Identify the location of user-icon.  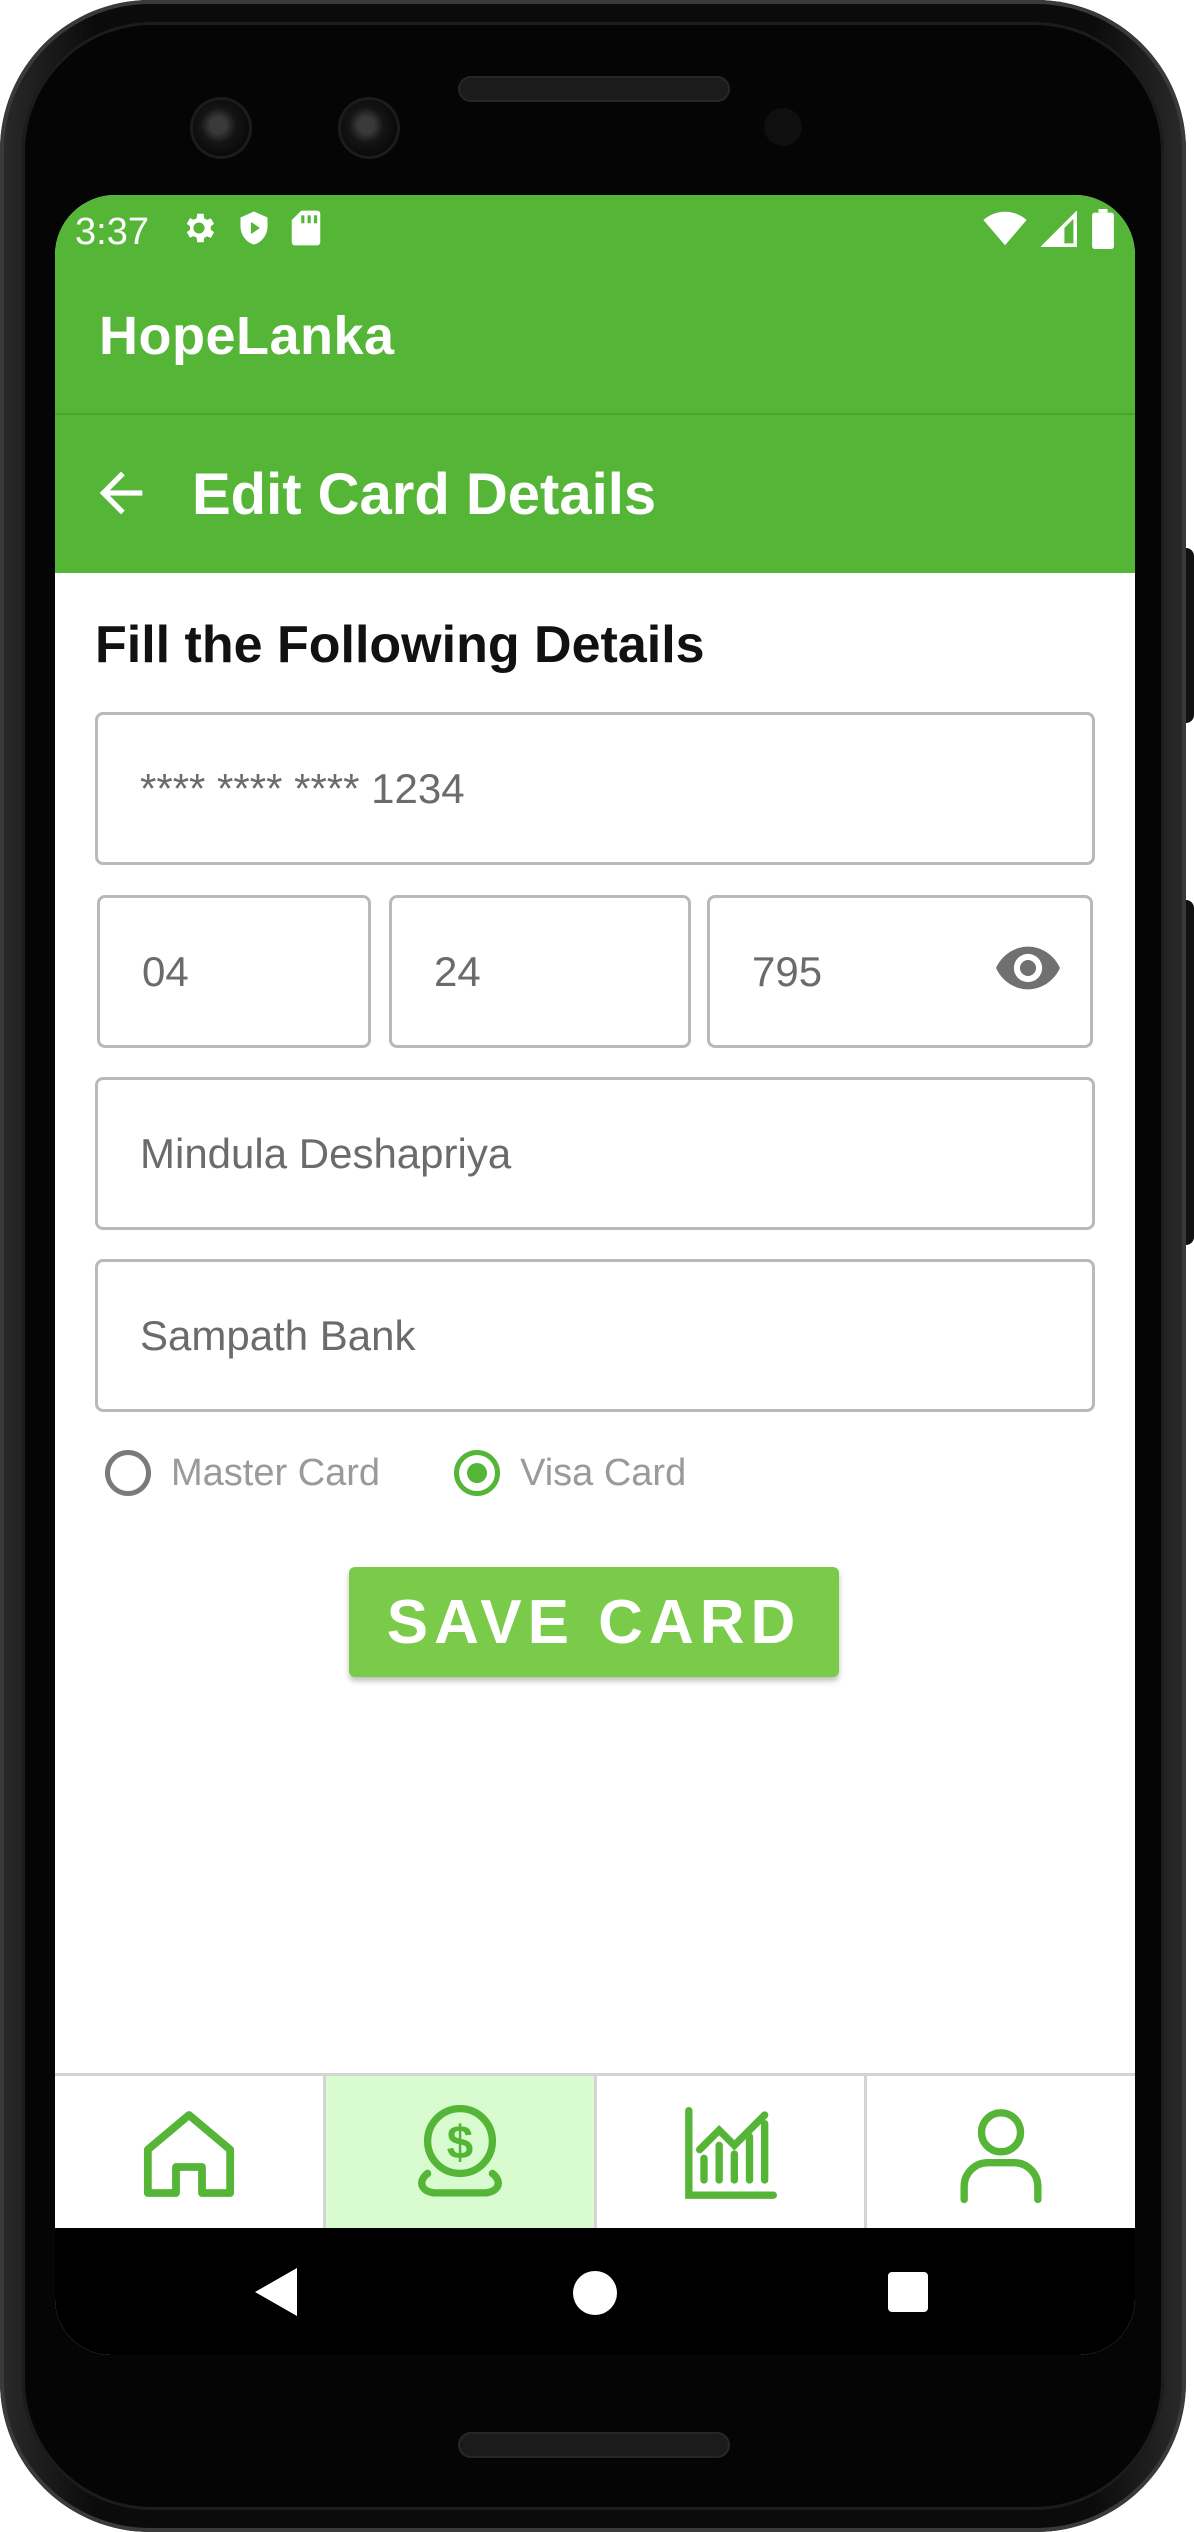
(1001, 2155).